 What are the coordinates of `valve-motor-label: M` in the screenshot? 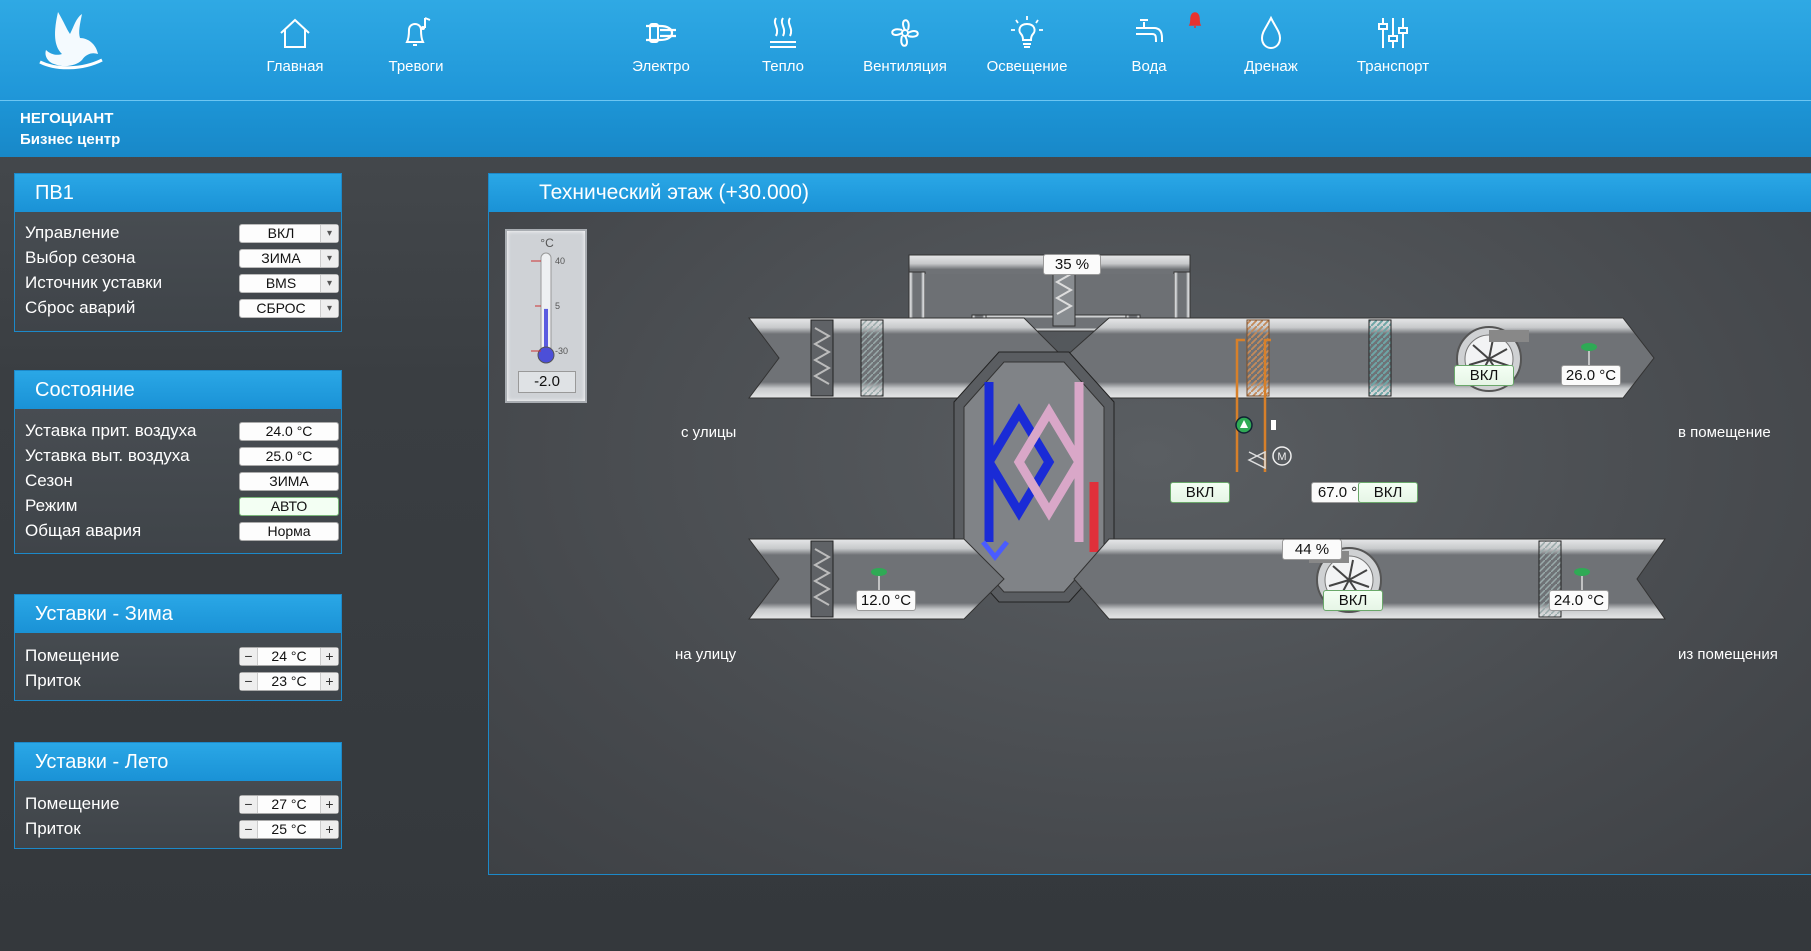 It's located at (1281, 457).